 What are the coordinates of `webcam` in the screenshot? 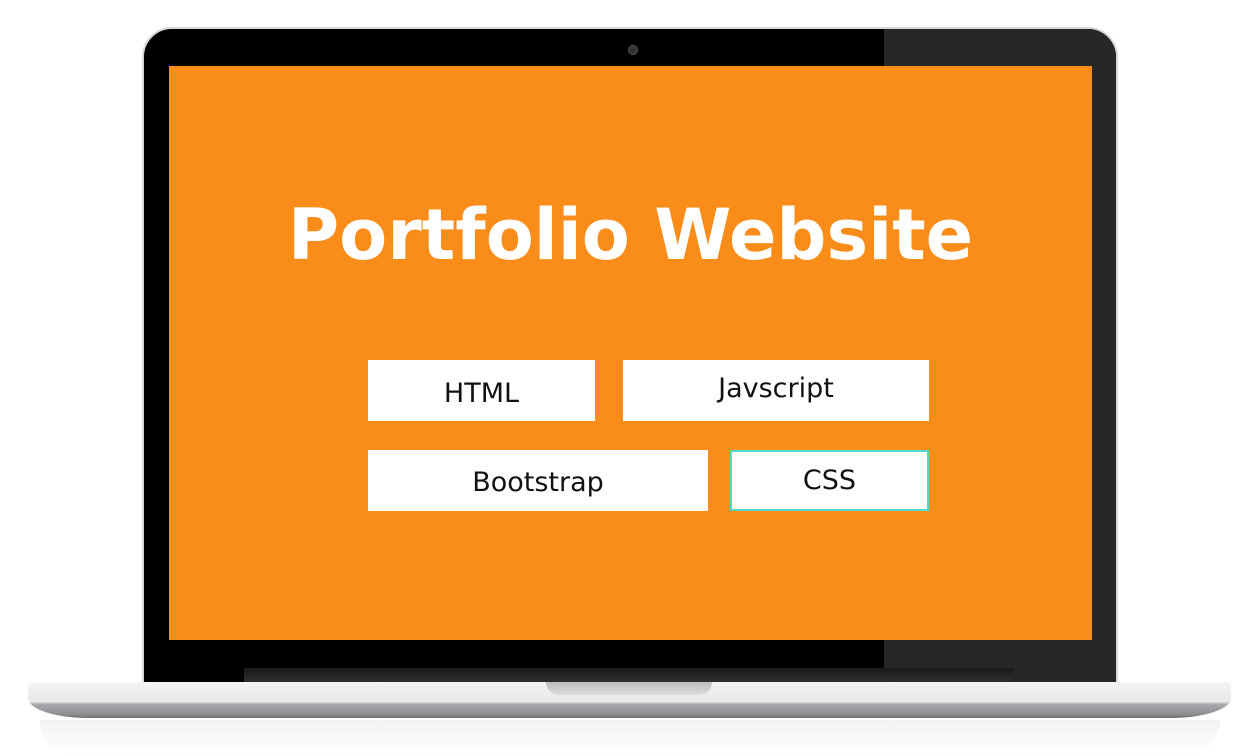 It's located at (633, 50).